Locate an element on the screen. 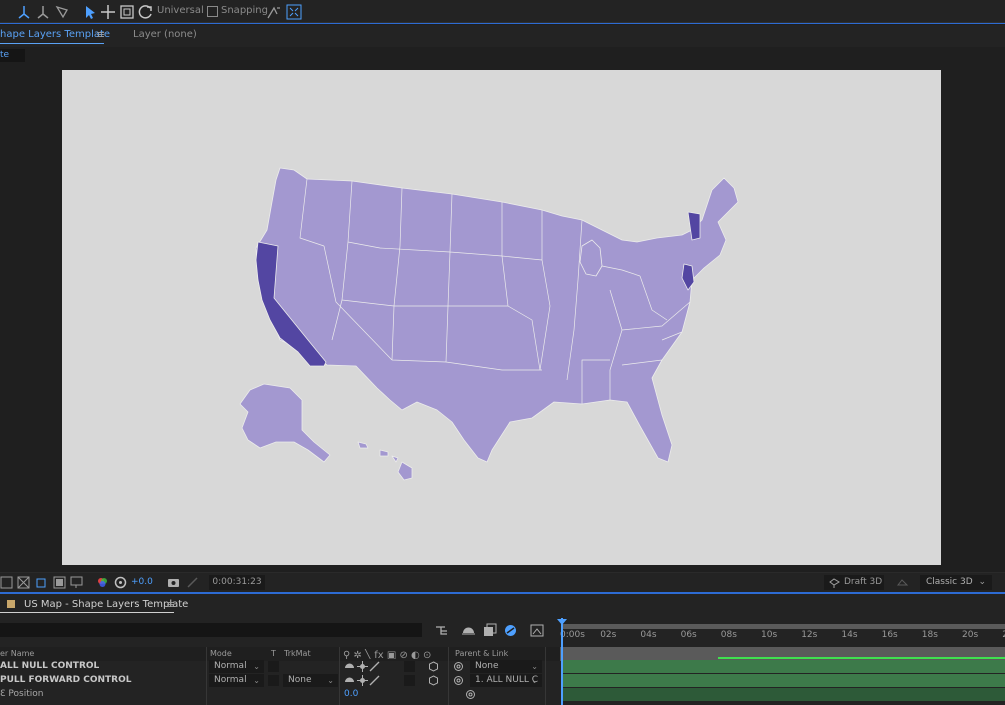 This screenshot has height=705, width=1005. transparency-grid-icon is located at coordinates (59, 582).